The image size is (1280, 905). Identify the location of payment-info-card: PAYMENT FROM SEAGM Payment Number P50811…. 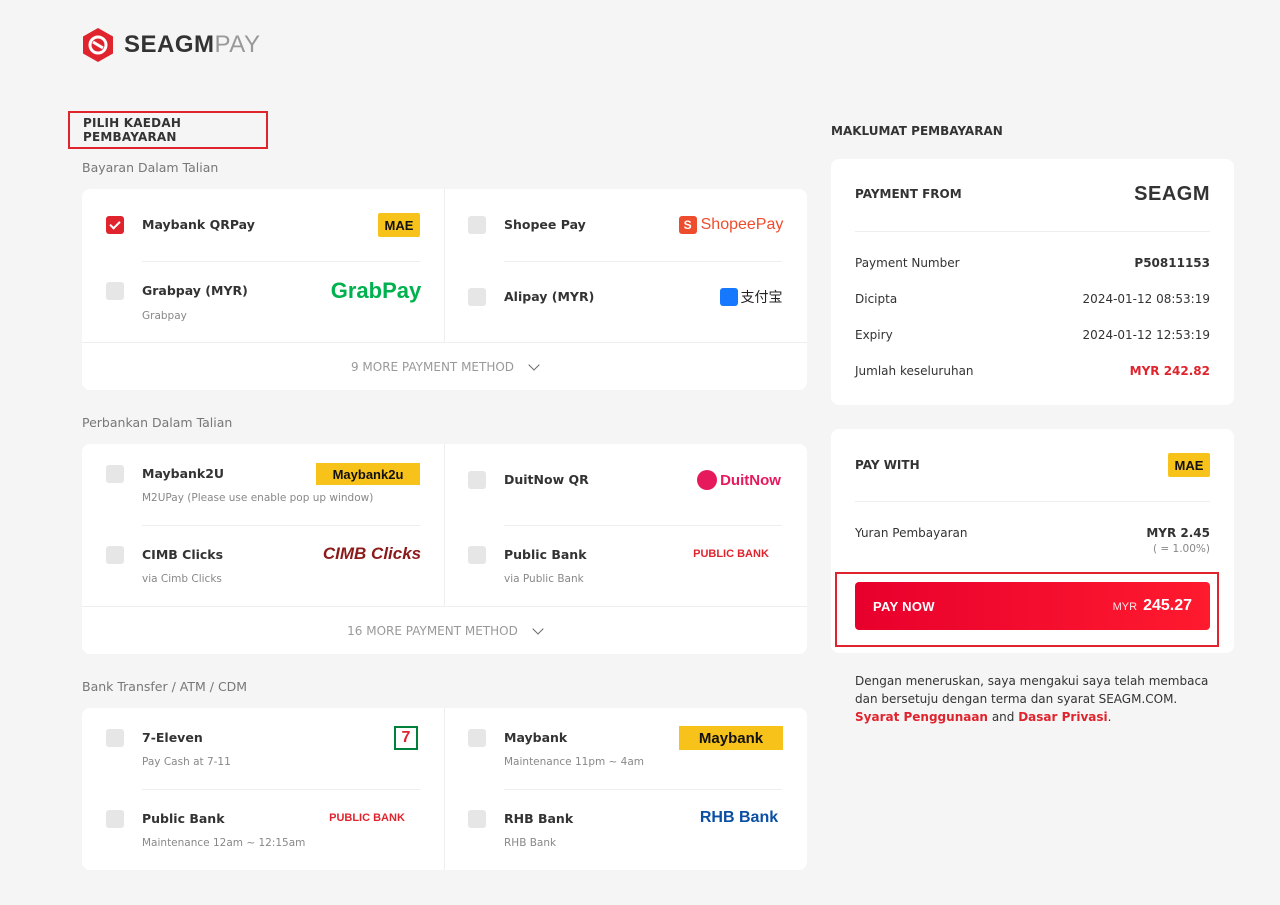
(1032, 282).